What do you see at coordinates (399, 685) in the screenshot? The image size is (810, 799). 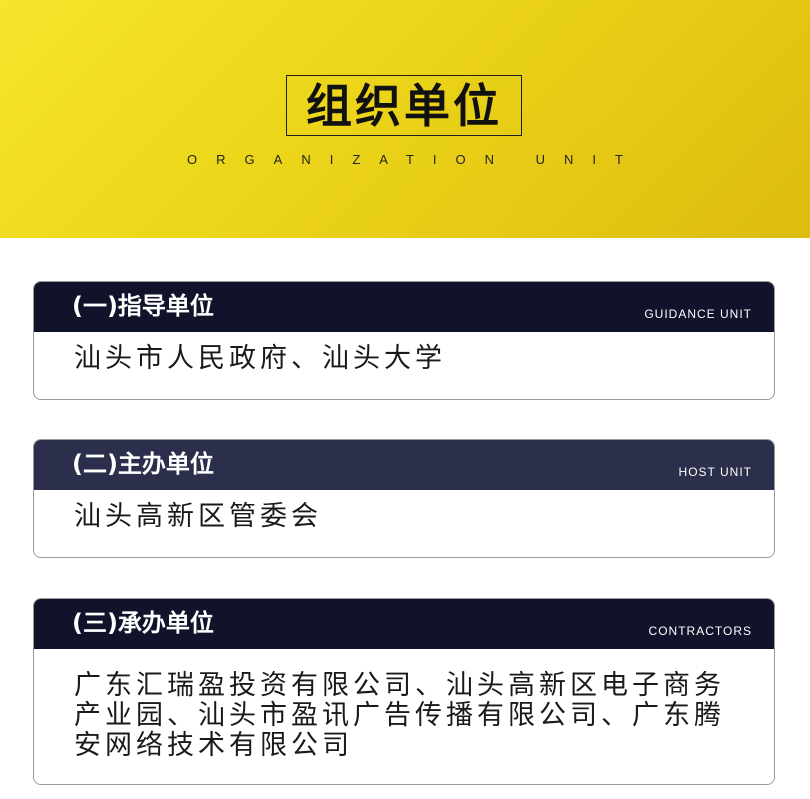 I see `section-body-line: 广东汇瑞盈投资有限公司、汕头高新区电子商务` at bounding box center [399, 685].